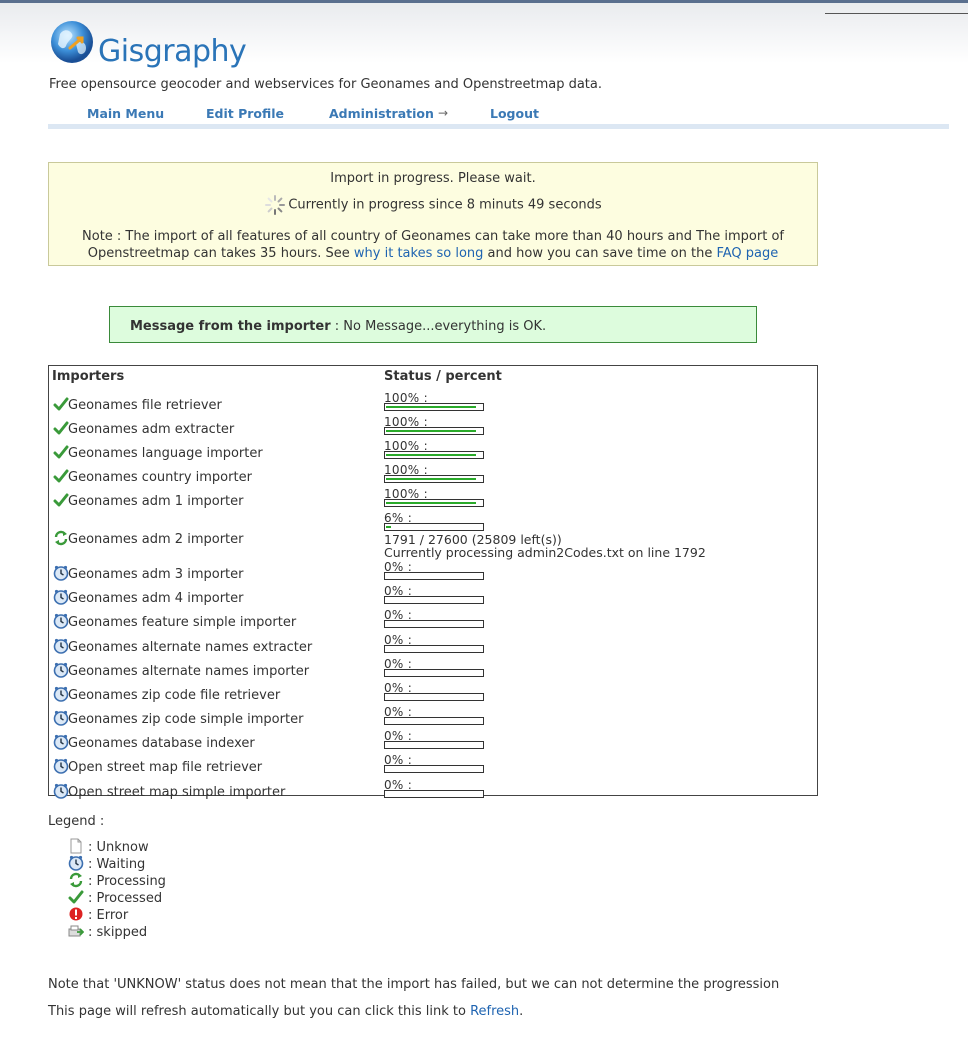 This screenshot has width=968, height=1044. I want to click on nav-administration: Administration, so click(381, 113).